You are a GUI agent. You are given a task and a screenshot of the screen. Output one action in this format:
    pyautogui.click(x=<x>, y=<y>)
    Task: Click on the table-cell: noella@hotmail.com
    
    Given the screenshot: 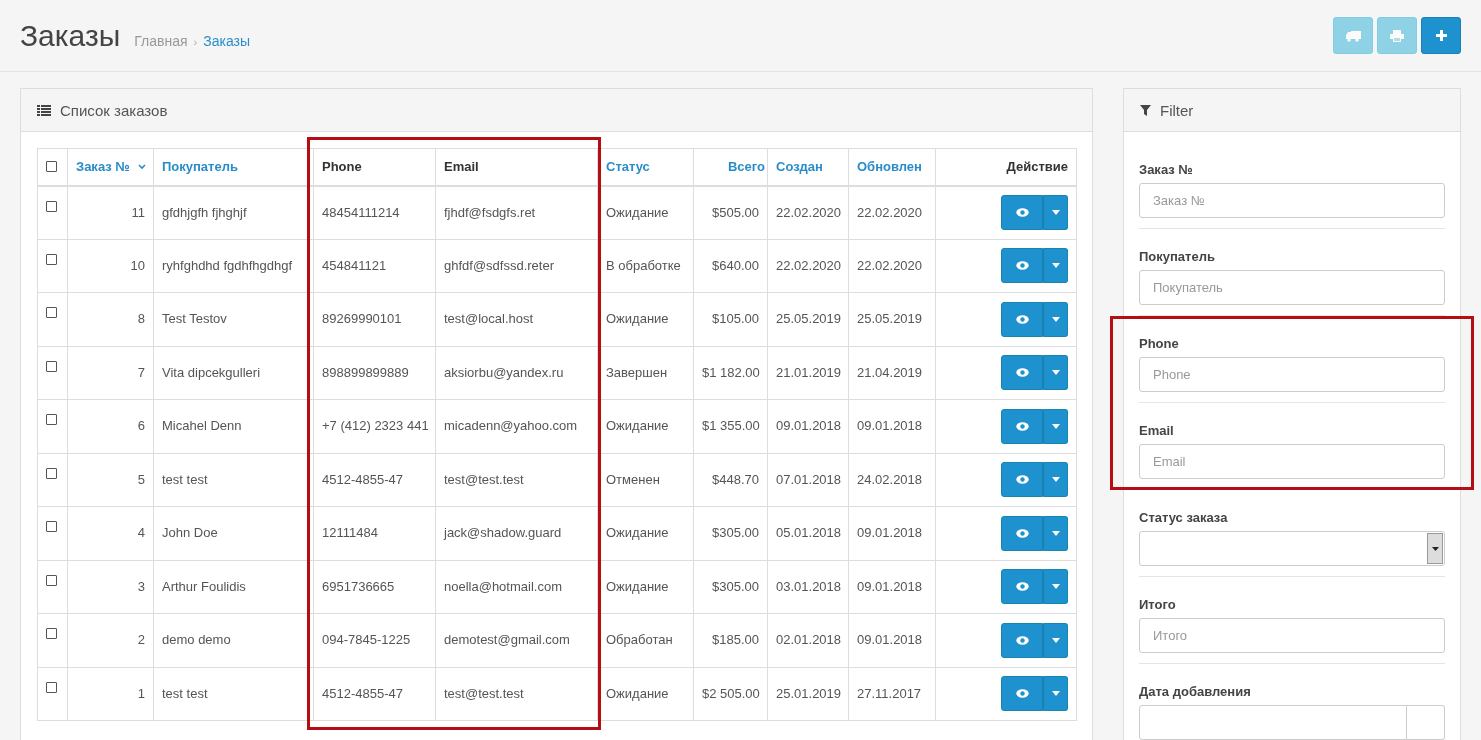 What is the action you would take?
    pyautogui.click(x=503, y=586)
    